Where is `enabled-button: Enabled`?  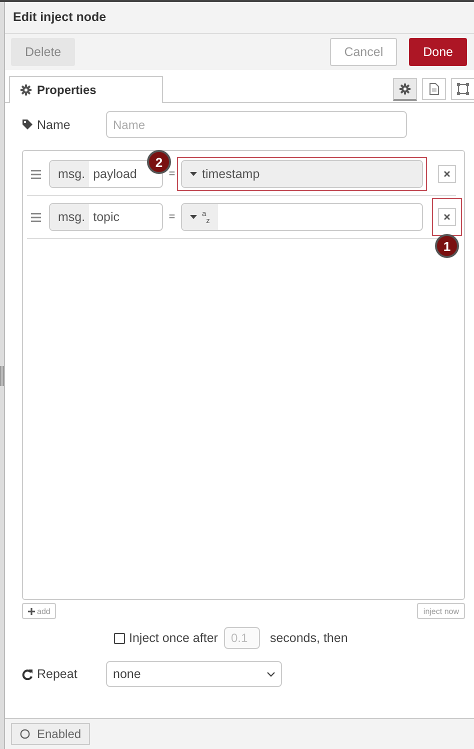
enabled-button: Enabled is located at coordinates (50, 734).